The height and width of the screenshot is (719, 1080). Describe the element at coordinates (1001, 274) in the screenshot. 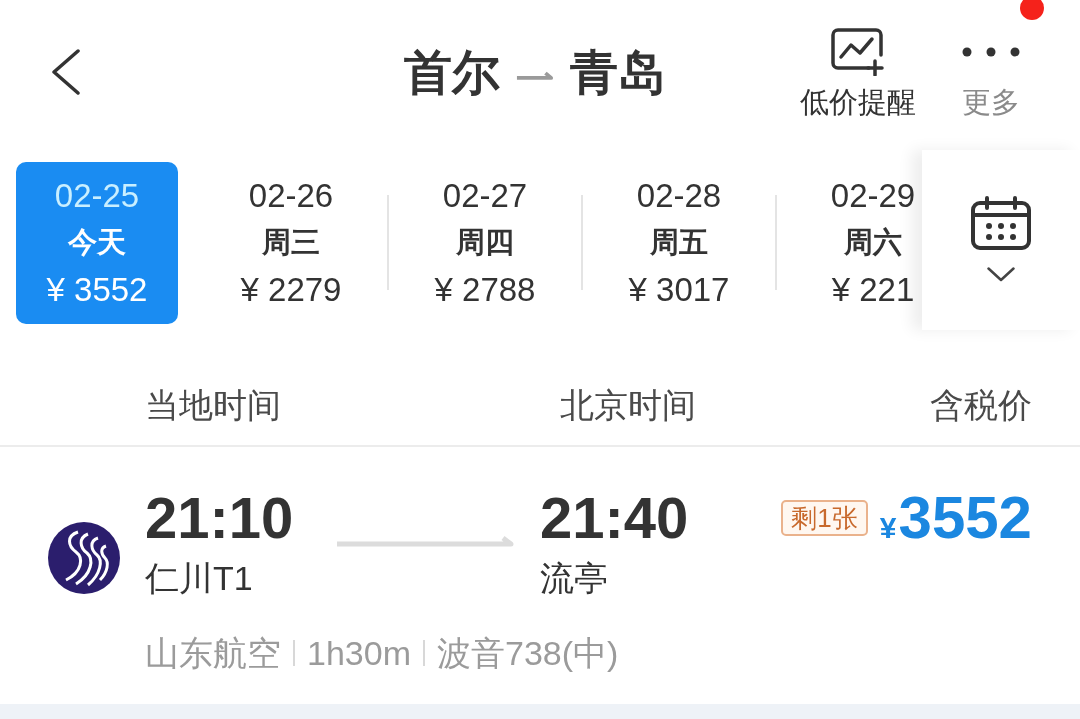

I see `chevron-down-icon` at that location.